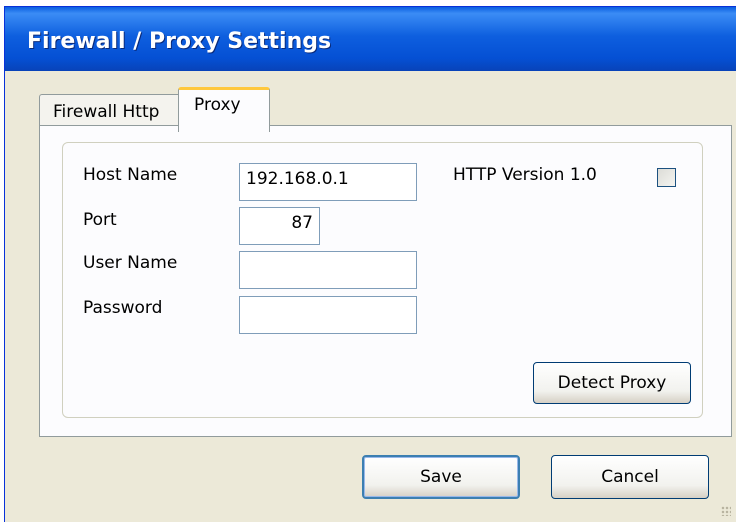  I want to click on resize-grip-icon, so click(726, 511).